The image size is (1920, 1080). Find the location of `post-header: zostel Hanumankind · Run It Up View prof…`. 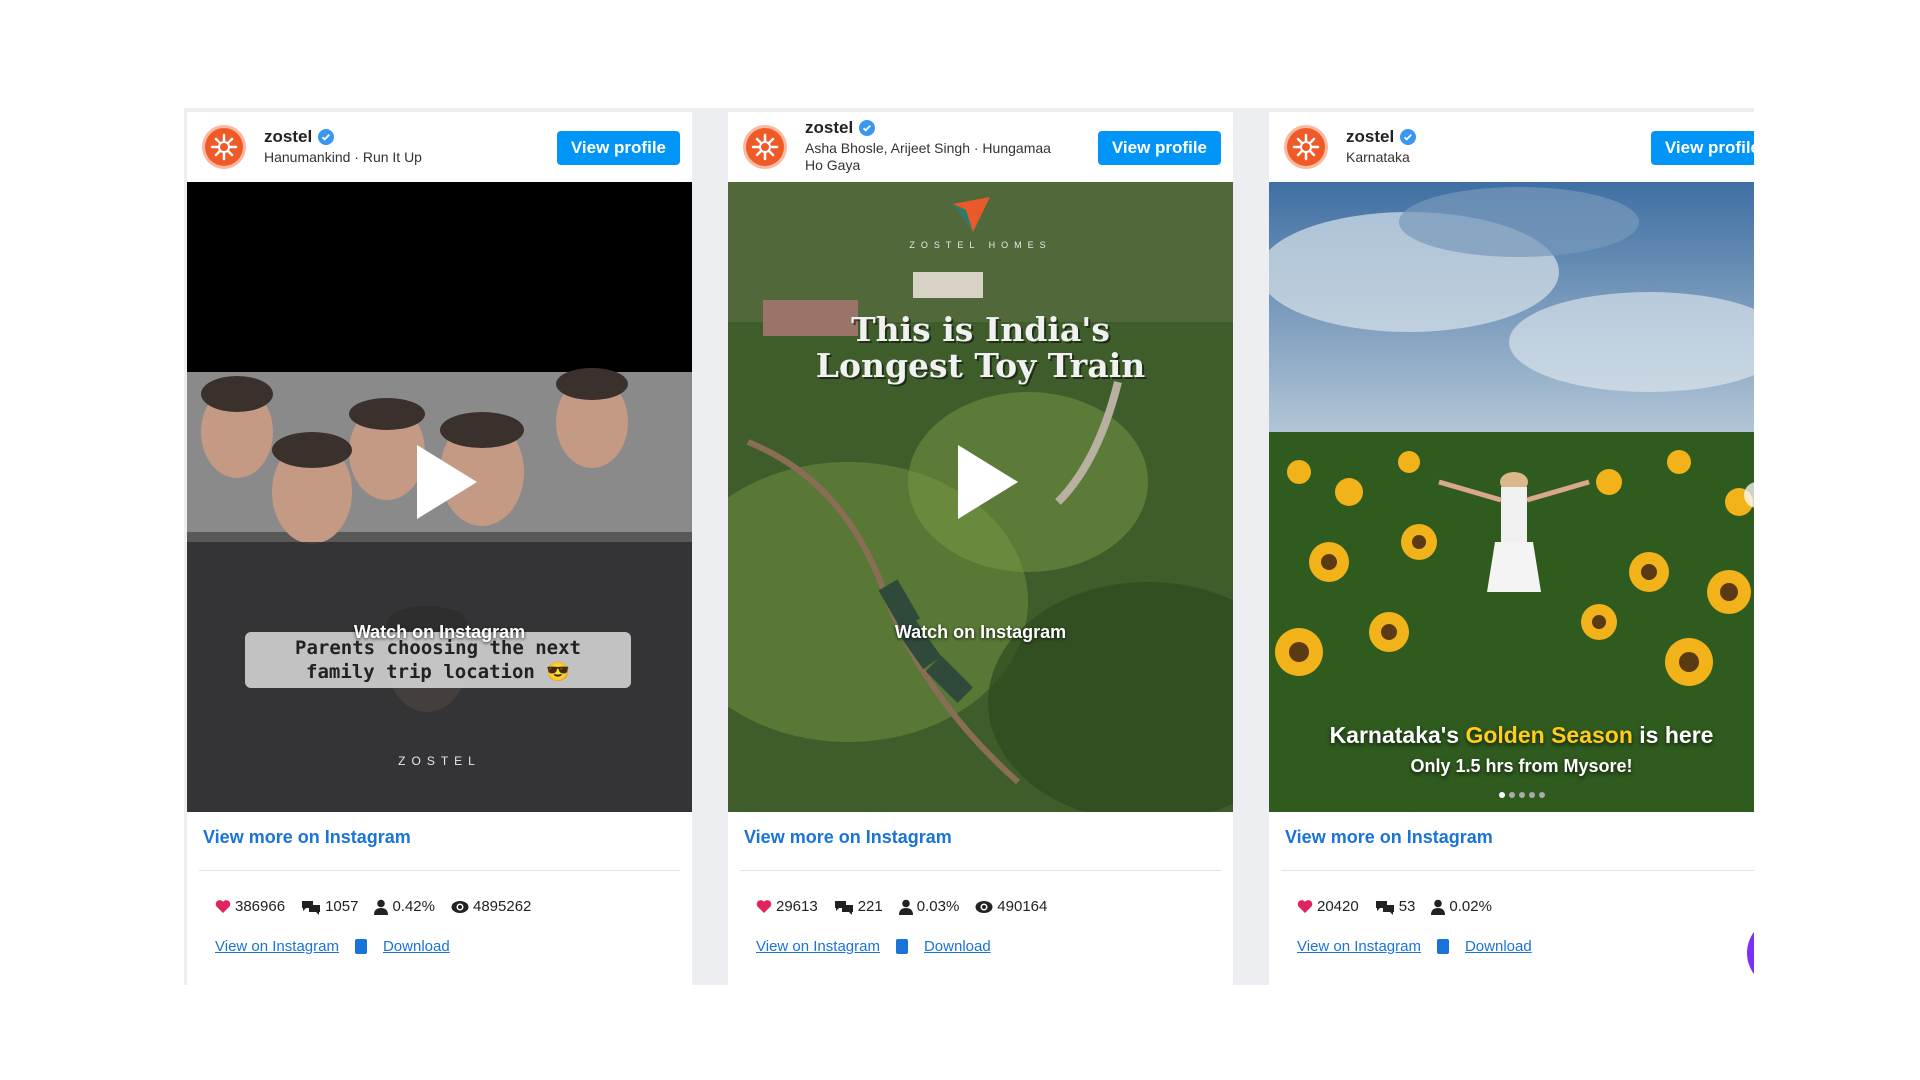

post-header: zostel Hanumankind · Run It Up View prof… is located at coordinates (439, 147).